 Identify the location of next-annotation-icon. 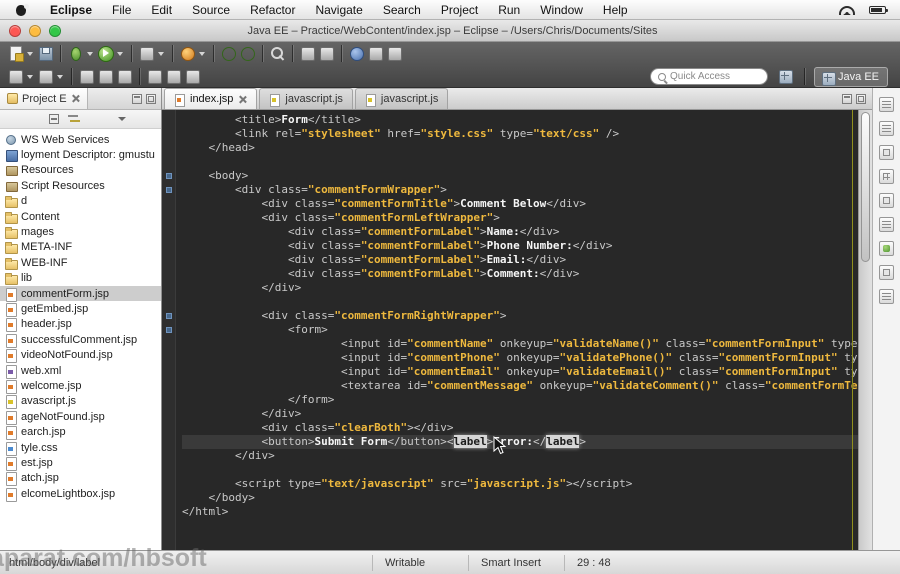
(326, 53).